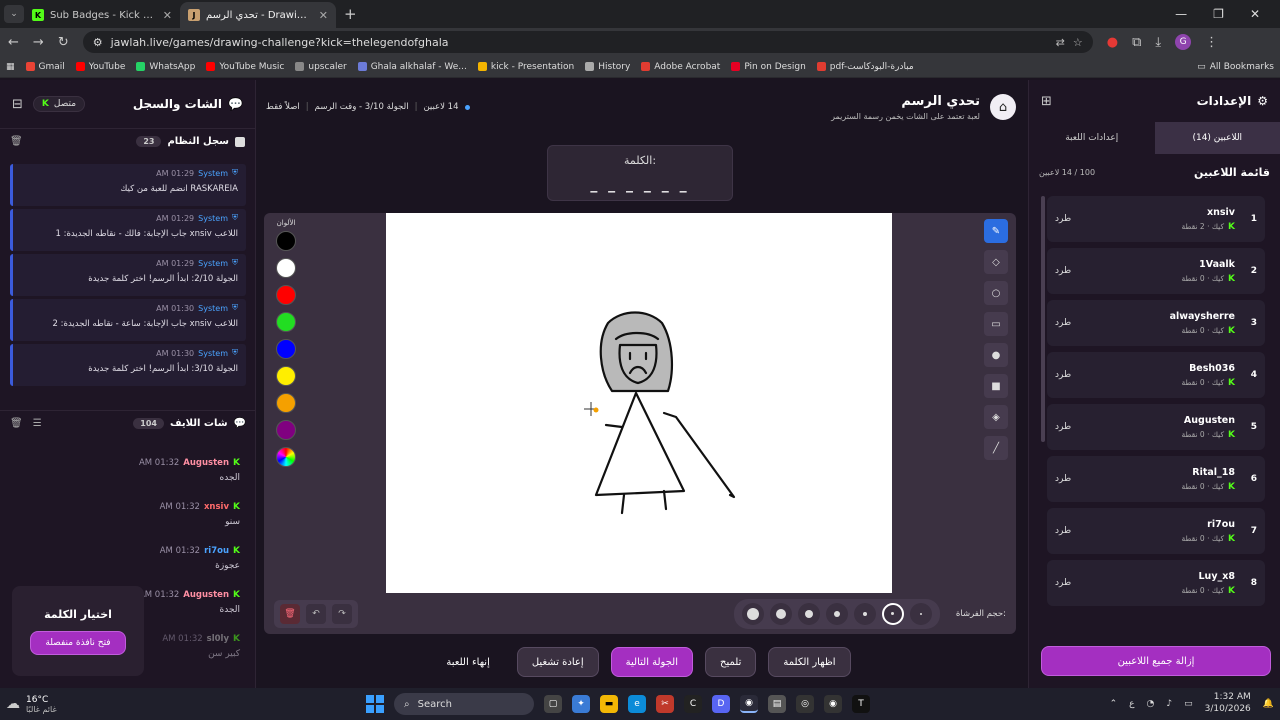  What do you see at coordinates (1131, 704) in the screenshot?
I see `keyboard-language-icon: ع` at bounding box center [1131, 704].